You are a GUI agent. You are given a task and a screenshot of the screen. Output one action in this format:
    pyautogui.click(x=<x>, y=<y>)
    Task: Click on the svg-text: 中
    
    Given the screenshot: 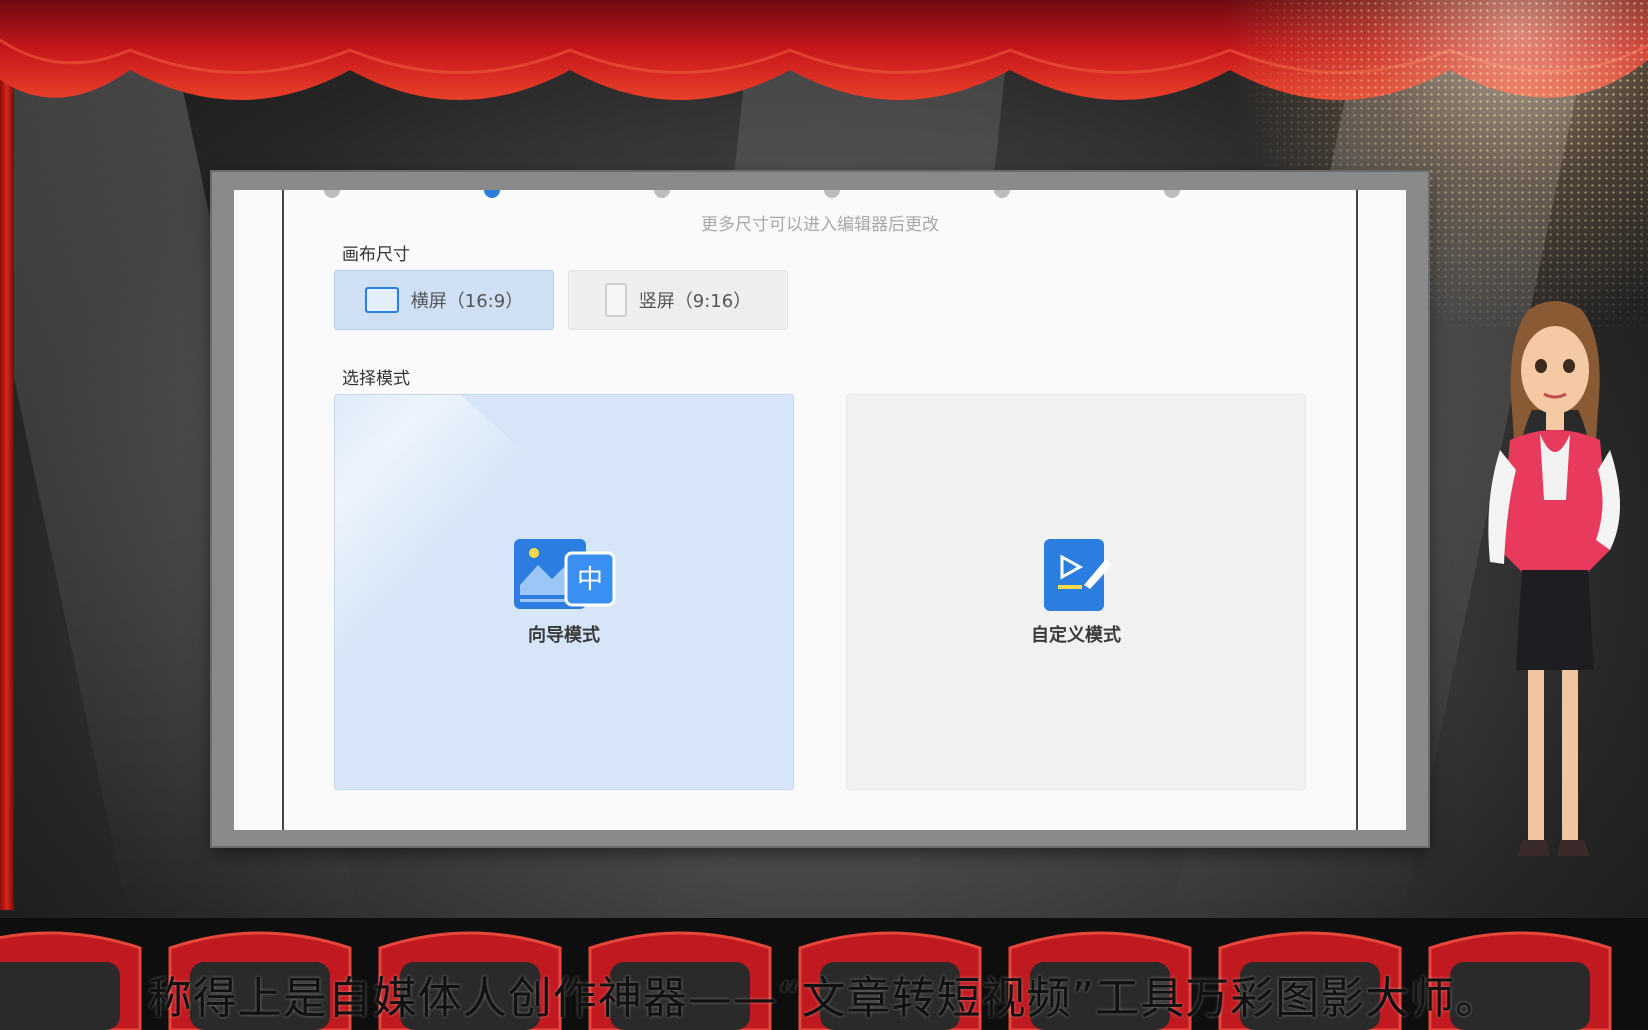 What is the action you would take?
    pyautogui.click(x=590, y=580)
    